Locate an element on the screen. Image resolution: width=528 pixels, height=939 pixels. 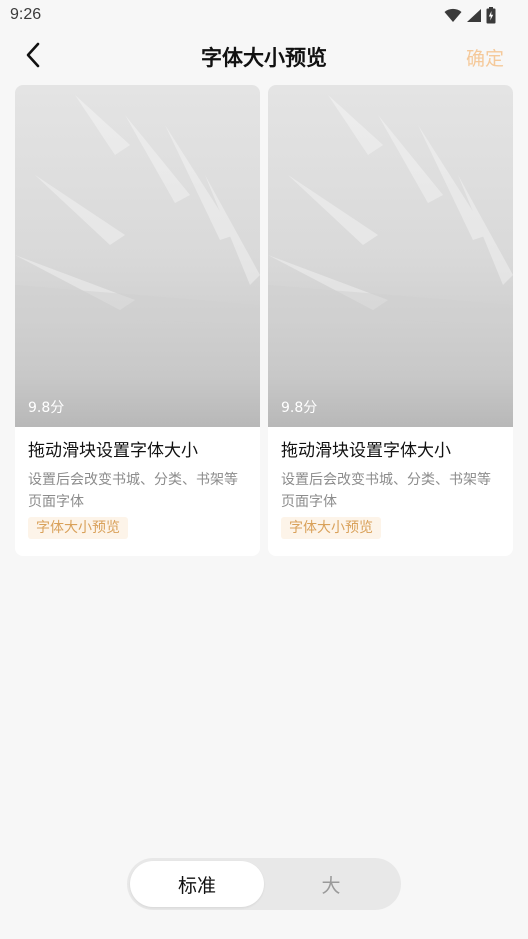
status-time: 9:26 is located at coordinates (26, 14).